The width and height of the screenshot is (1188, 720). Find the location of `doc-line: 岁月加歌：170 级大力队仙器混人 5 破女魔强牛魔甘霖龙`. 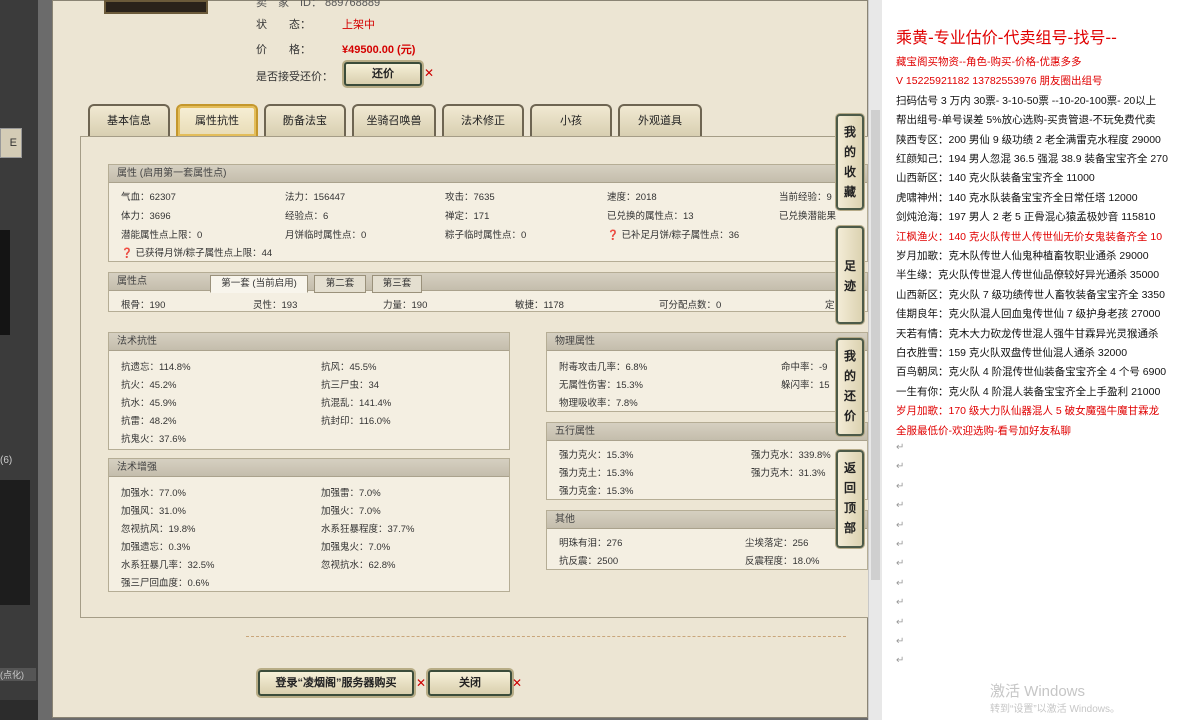

doc-line: 岁月加歌：170 级大力队仙器混人 5 破女魔强牛魔甘霖龙 is located at coordinates (1028, 411).